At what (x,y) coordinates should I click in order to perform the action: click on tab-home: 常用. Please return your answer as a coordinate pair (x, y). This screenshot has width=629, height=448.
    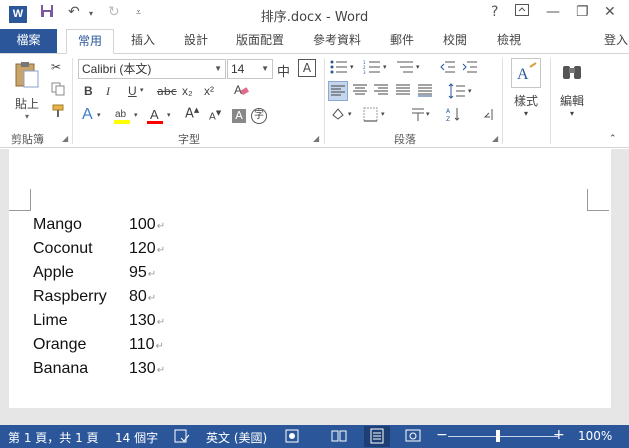
    Looking at the image, I should click on (90, 41).